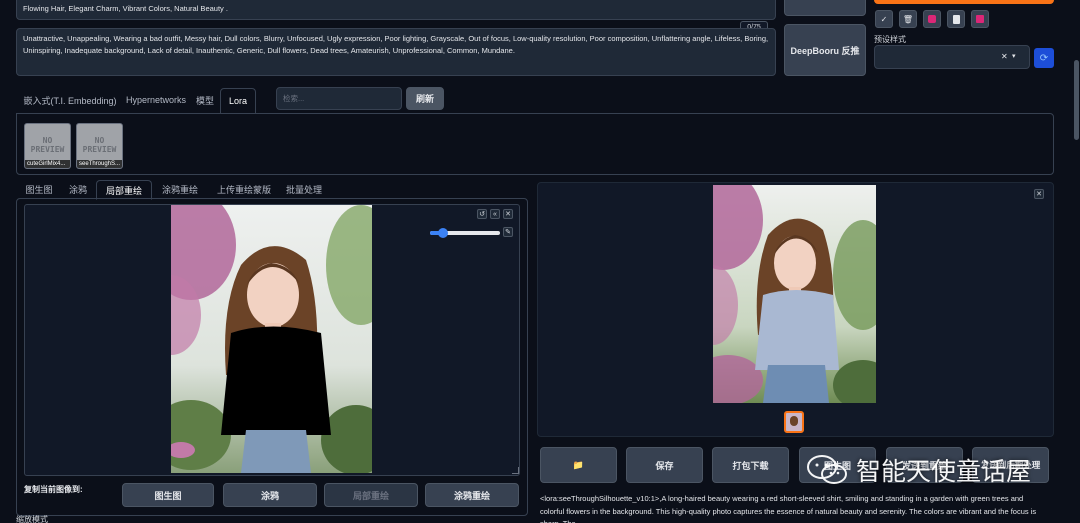 The width and height of the screenshot is (1080, 523). I want to click on resize-handle-icon, so click(515, 470).